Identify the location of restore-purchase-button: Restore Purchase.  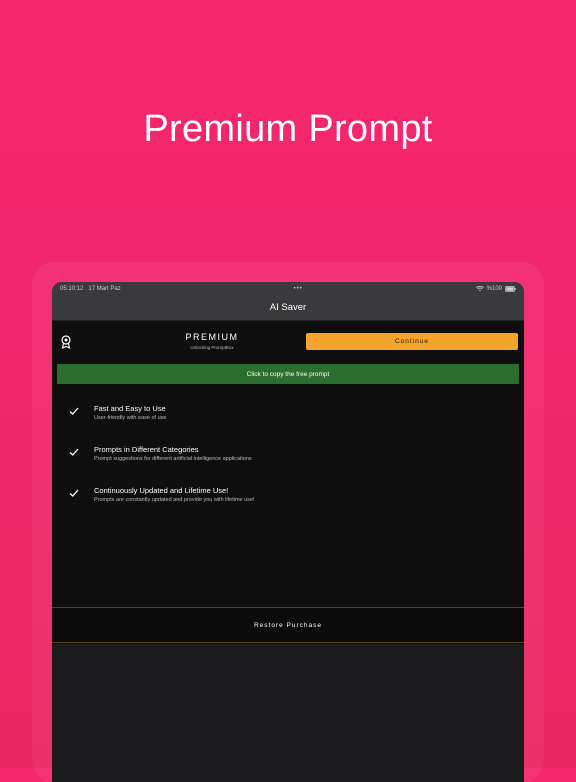
(288, 625).